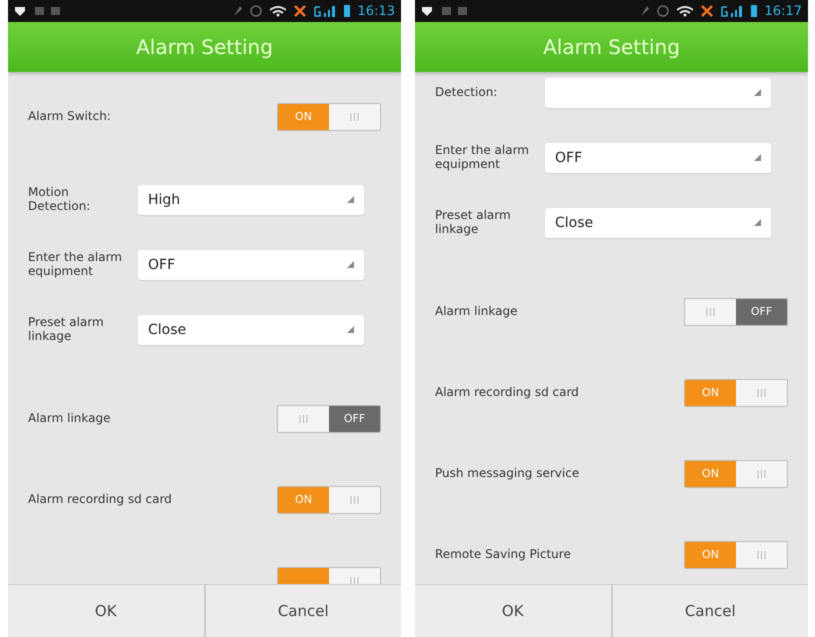 The width and height of the screenshot is (815, 637). I want to click on status-time: 16:17, so click(783, 11).